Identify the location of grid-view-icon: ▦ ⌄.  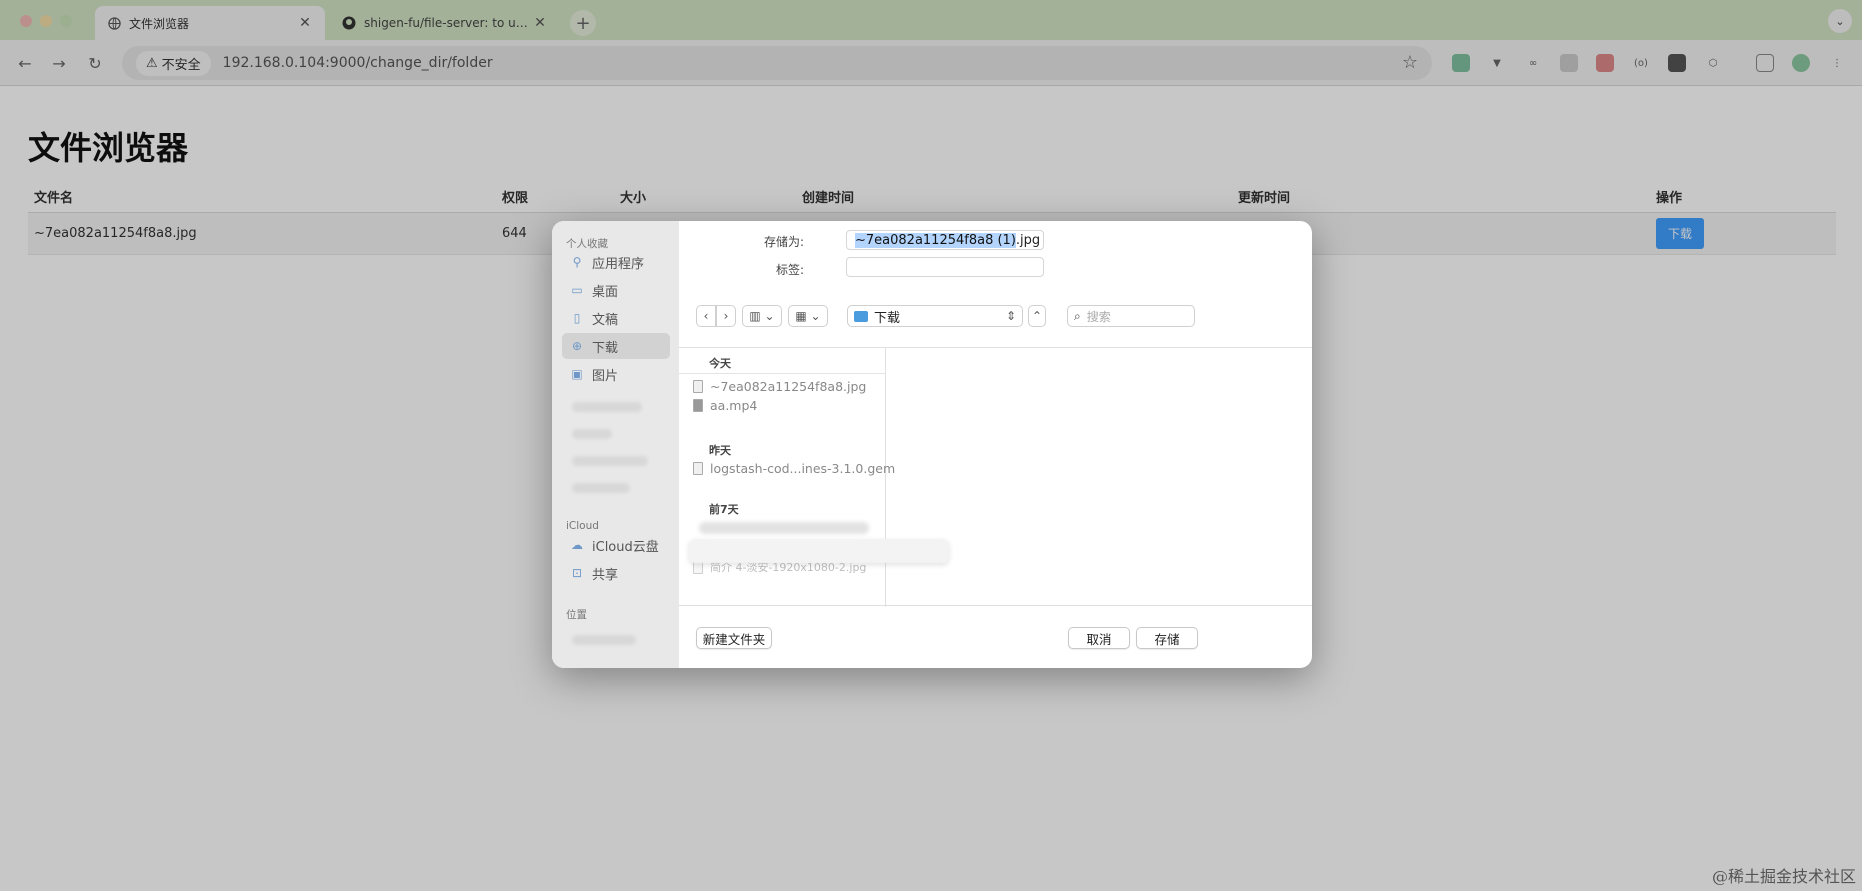
(808, 316).